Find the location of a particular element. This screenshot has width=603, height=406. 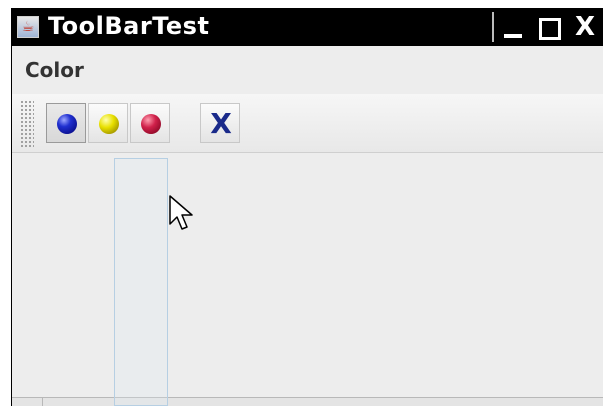

title-divider is located at coordinates (493, 27).